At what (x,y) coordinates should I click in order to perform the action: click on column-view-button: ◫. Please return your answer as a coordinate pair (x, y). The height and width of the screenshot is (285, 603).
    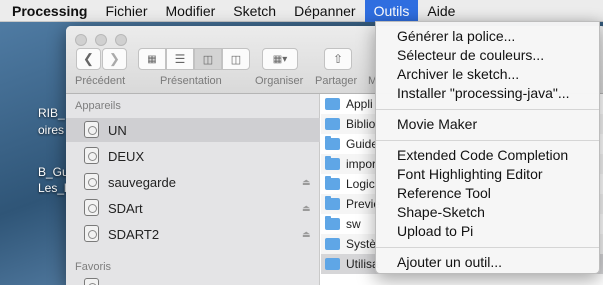
    Looking at the image, I should click on (208, 59).